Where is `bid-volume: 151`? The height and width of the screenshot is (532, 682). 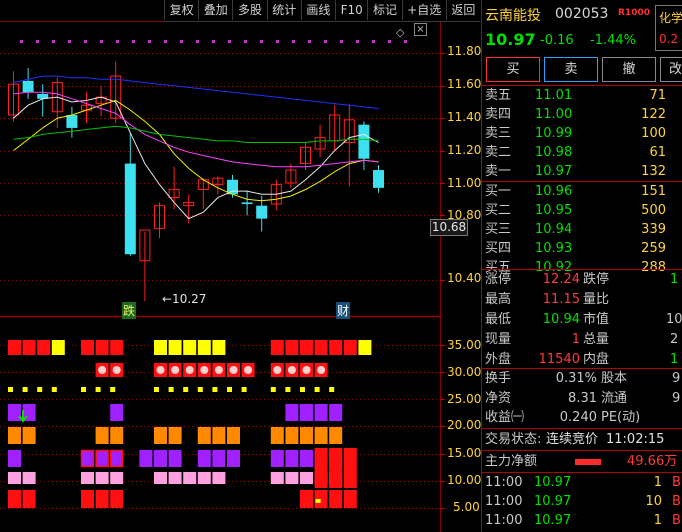 bid-volume: 151 is located at coordinates (653, 191).